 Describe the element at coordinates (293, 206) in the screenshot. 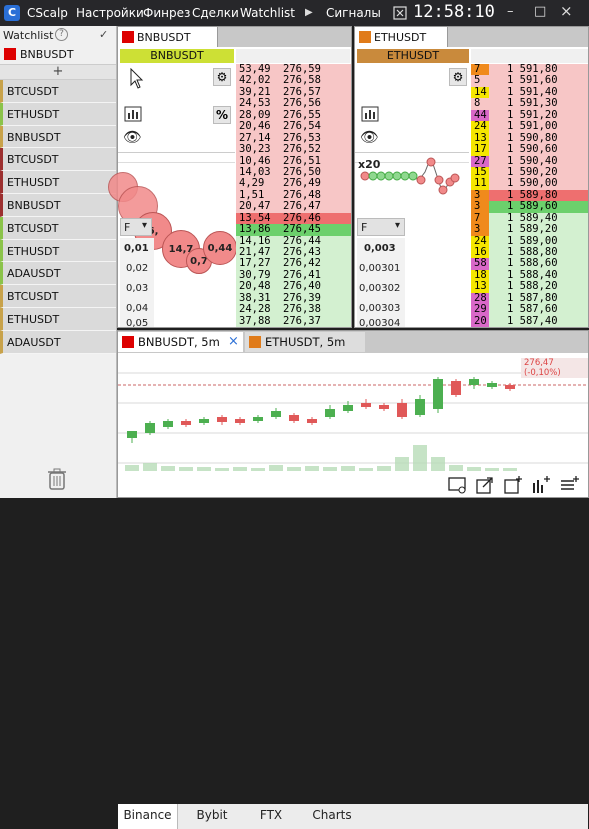

I see `price-row: 20,47 276,47` at that location.